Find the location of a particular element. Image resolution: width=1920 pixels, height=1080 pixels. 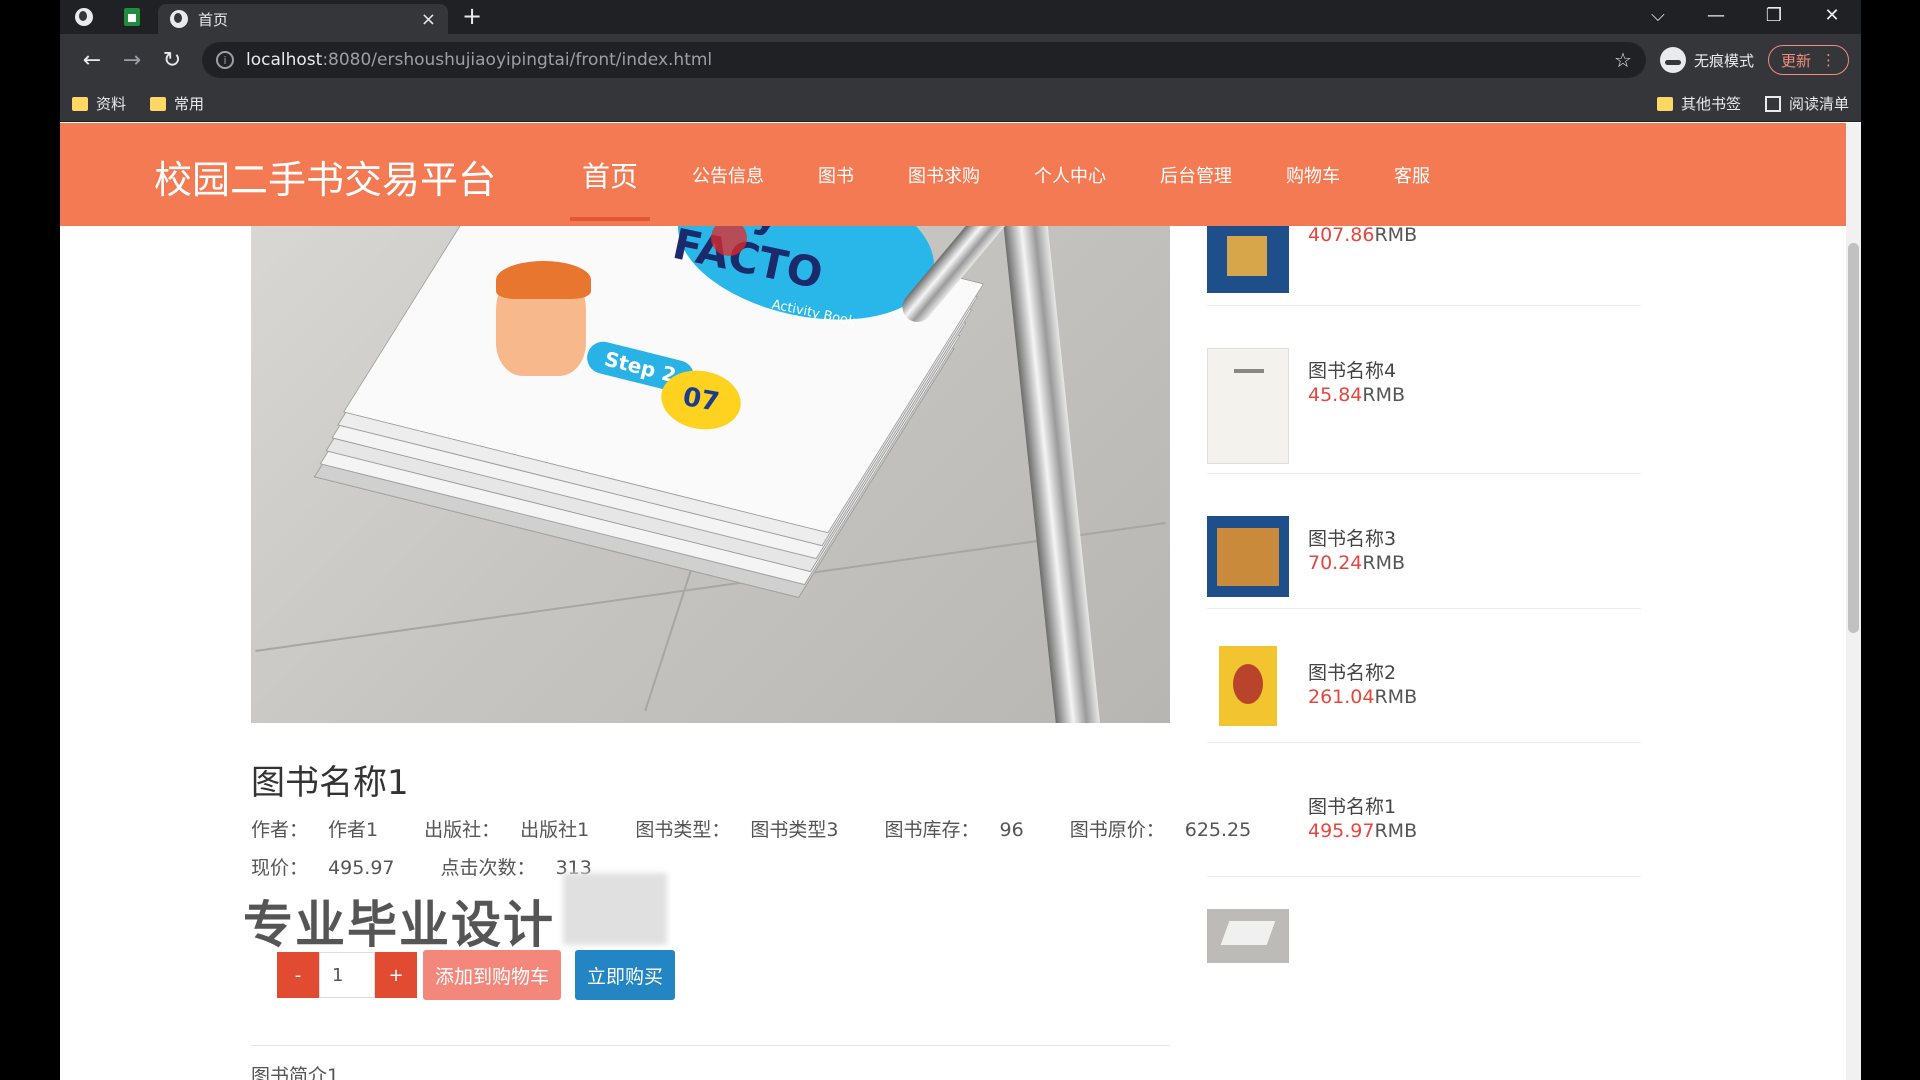

publisher-label: 出版社： is located at coordinates (462, 830).